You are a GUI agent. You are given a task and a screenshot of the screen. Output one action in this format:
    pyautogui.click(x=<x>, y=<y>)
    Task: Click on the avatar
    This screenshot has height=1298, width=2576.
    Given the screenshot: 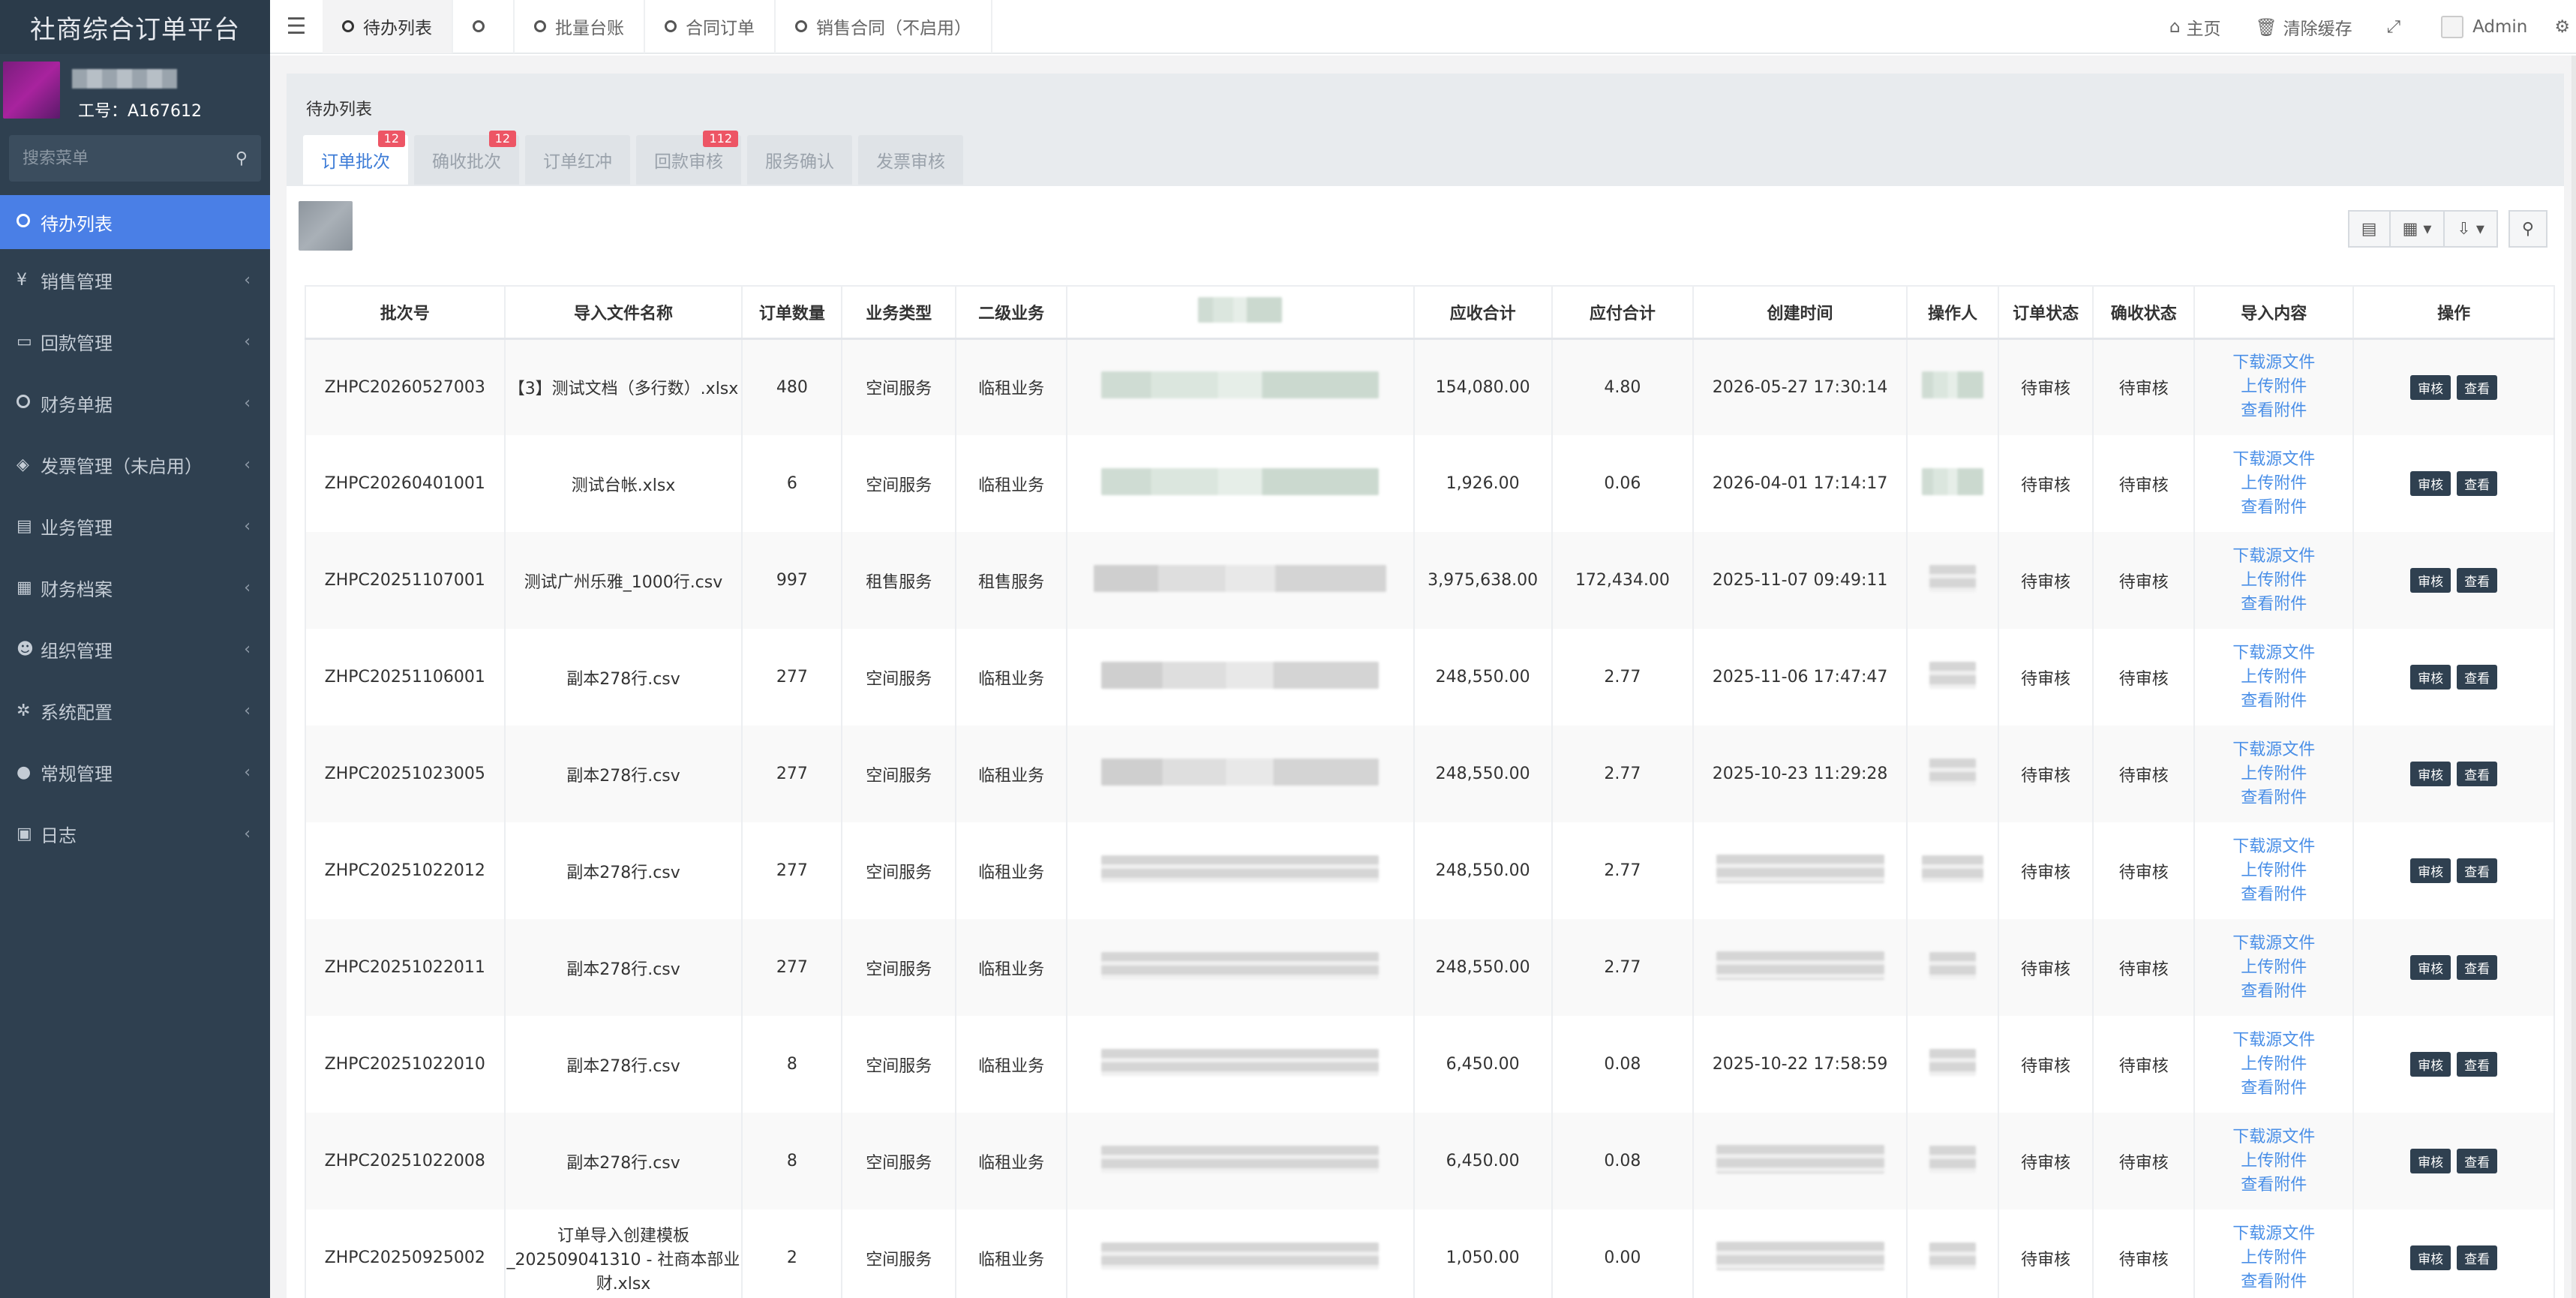 What is the action you would take?
    pyautogui.click(x=31, y=91)
    